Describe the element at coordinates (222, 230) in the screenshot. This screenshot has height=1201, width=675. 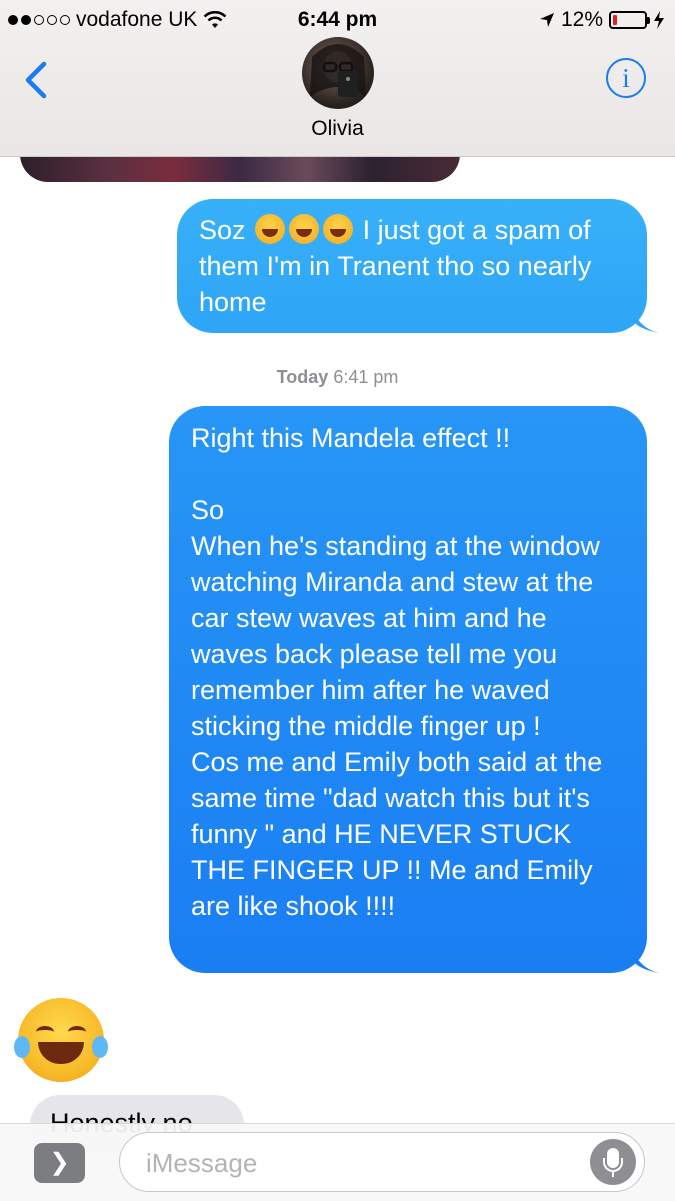
I see `message-text: Soz` at that location.